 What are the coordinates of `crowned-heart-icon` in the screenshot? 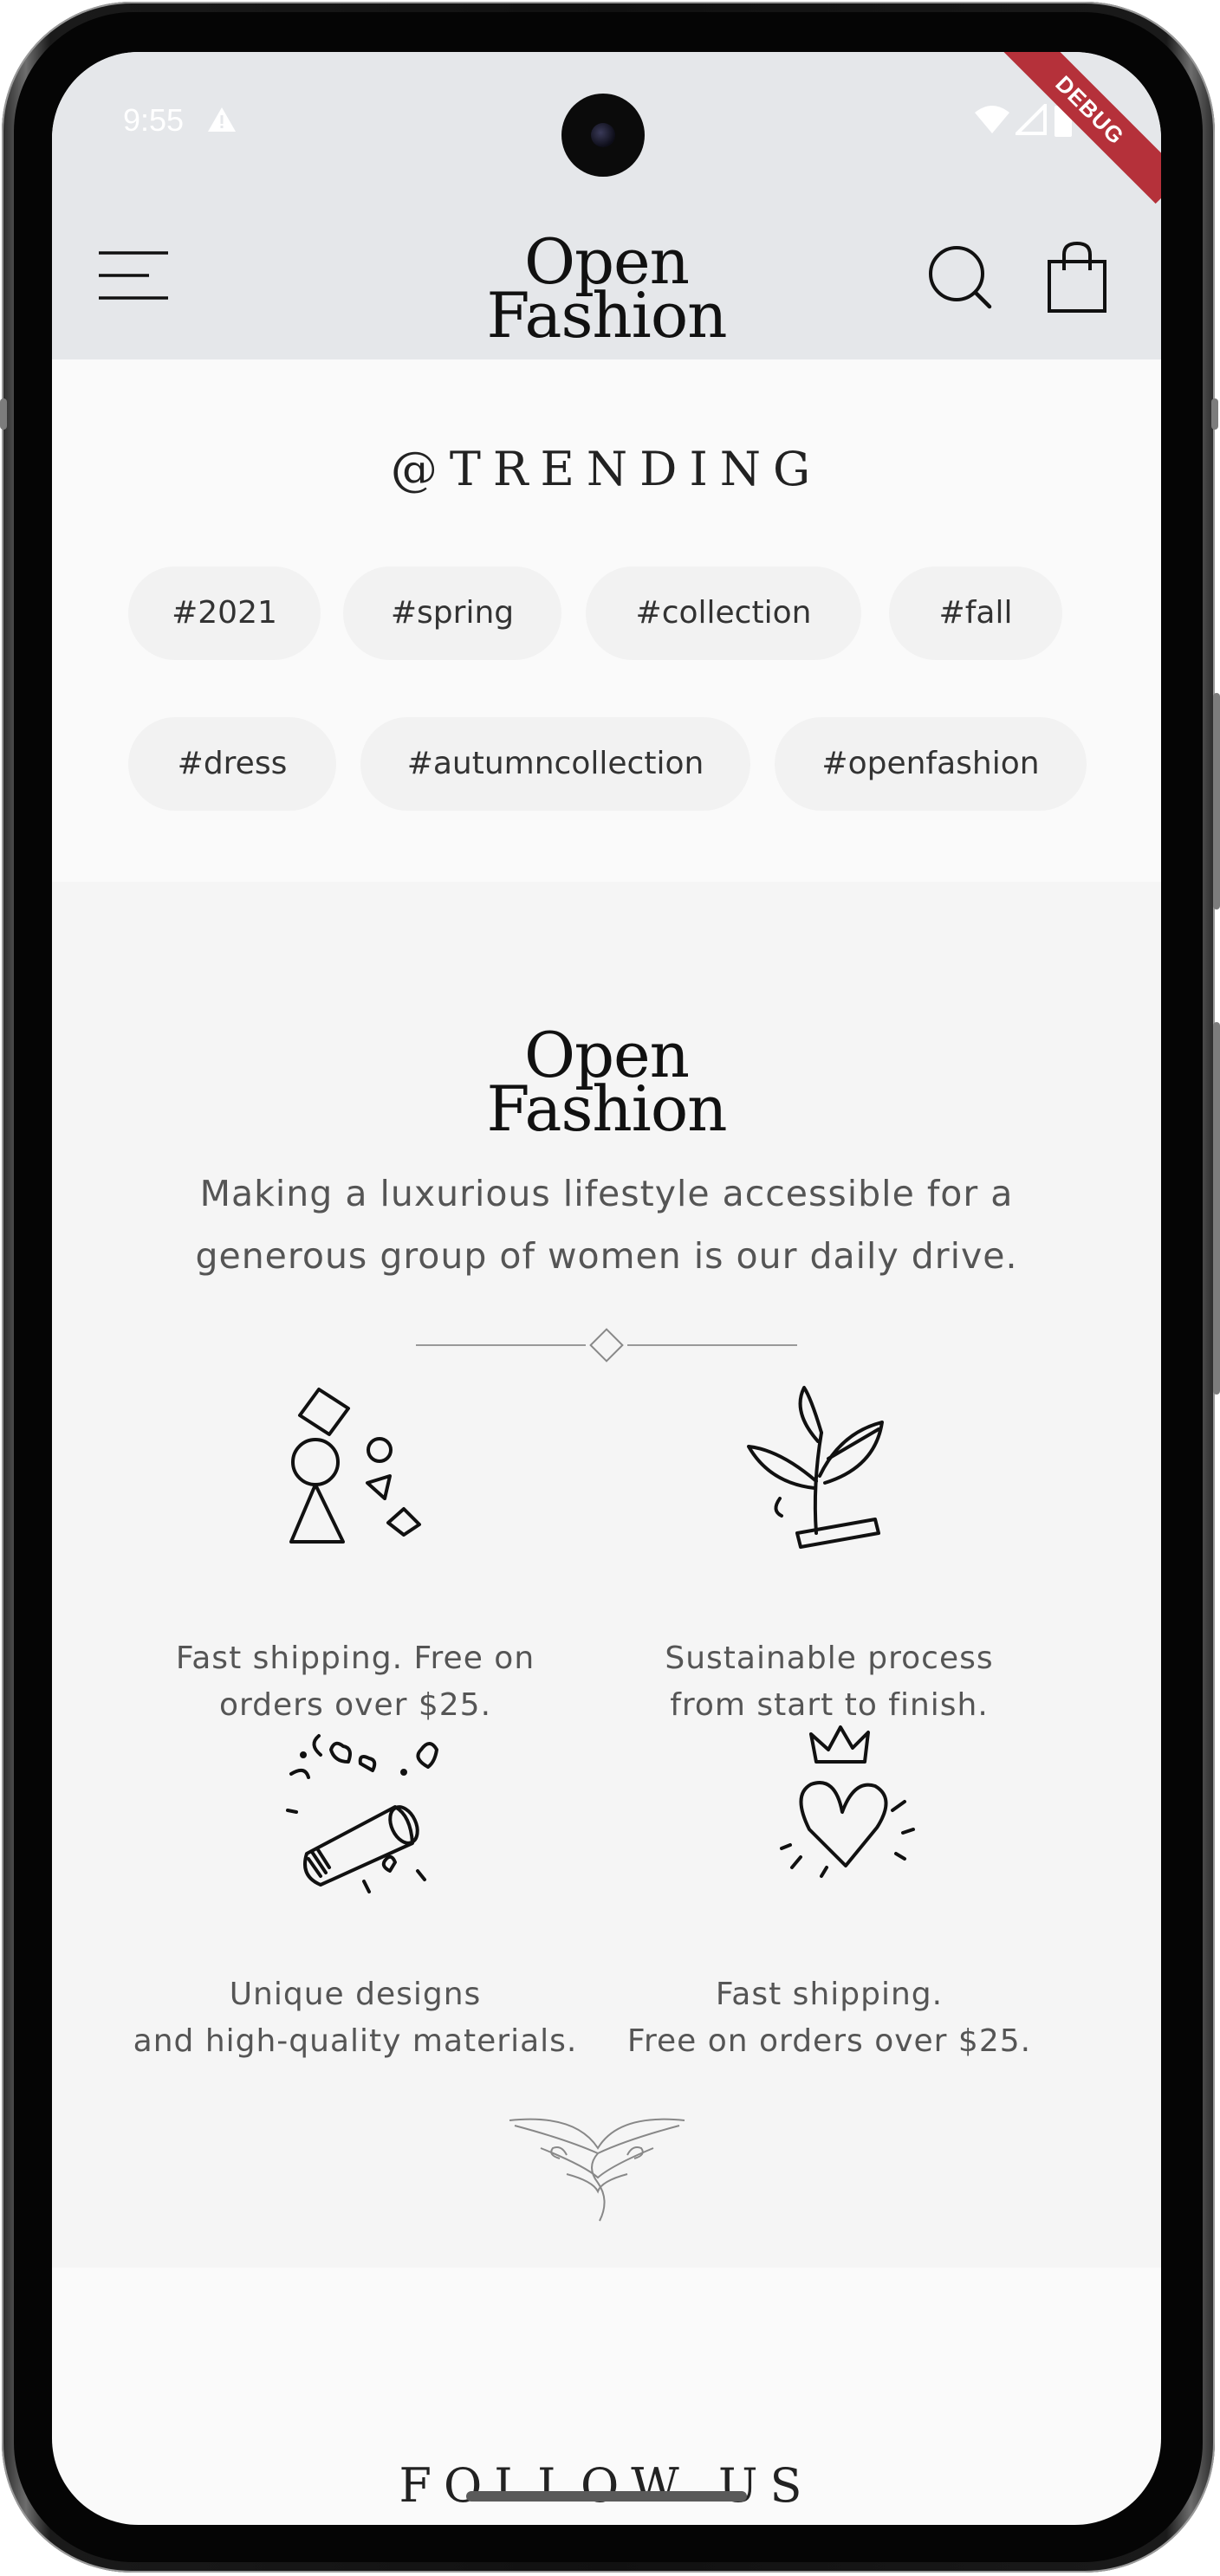 It's located at (847, 1801).